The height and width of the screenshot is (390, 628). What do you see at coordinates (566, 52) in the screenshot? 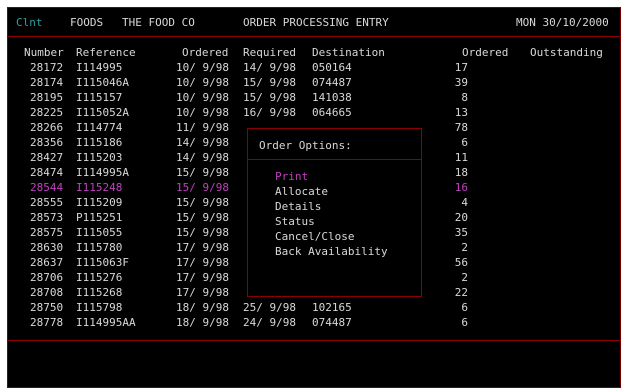
I see `column-outstanding: Outstanding` at bounding box center [566, 52].